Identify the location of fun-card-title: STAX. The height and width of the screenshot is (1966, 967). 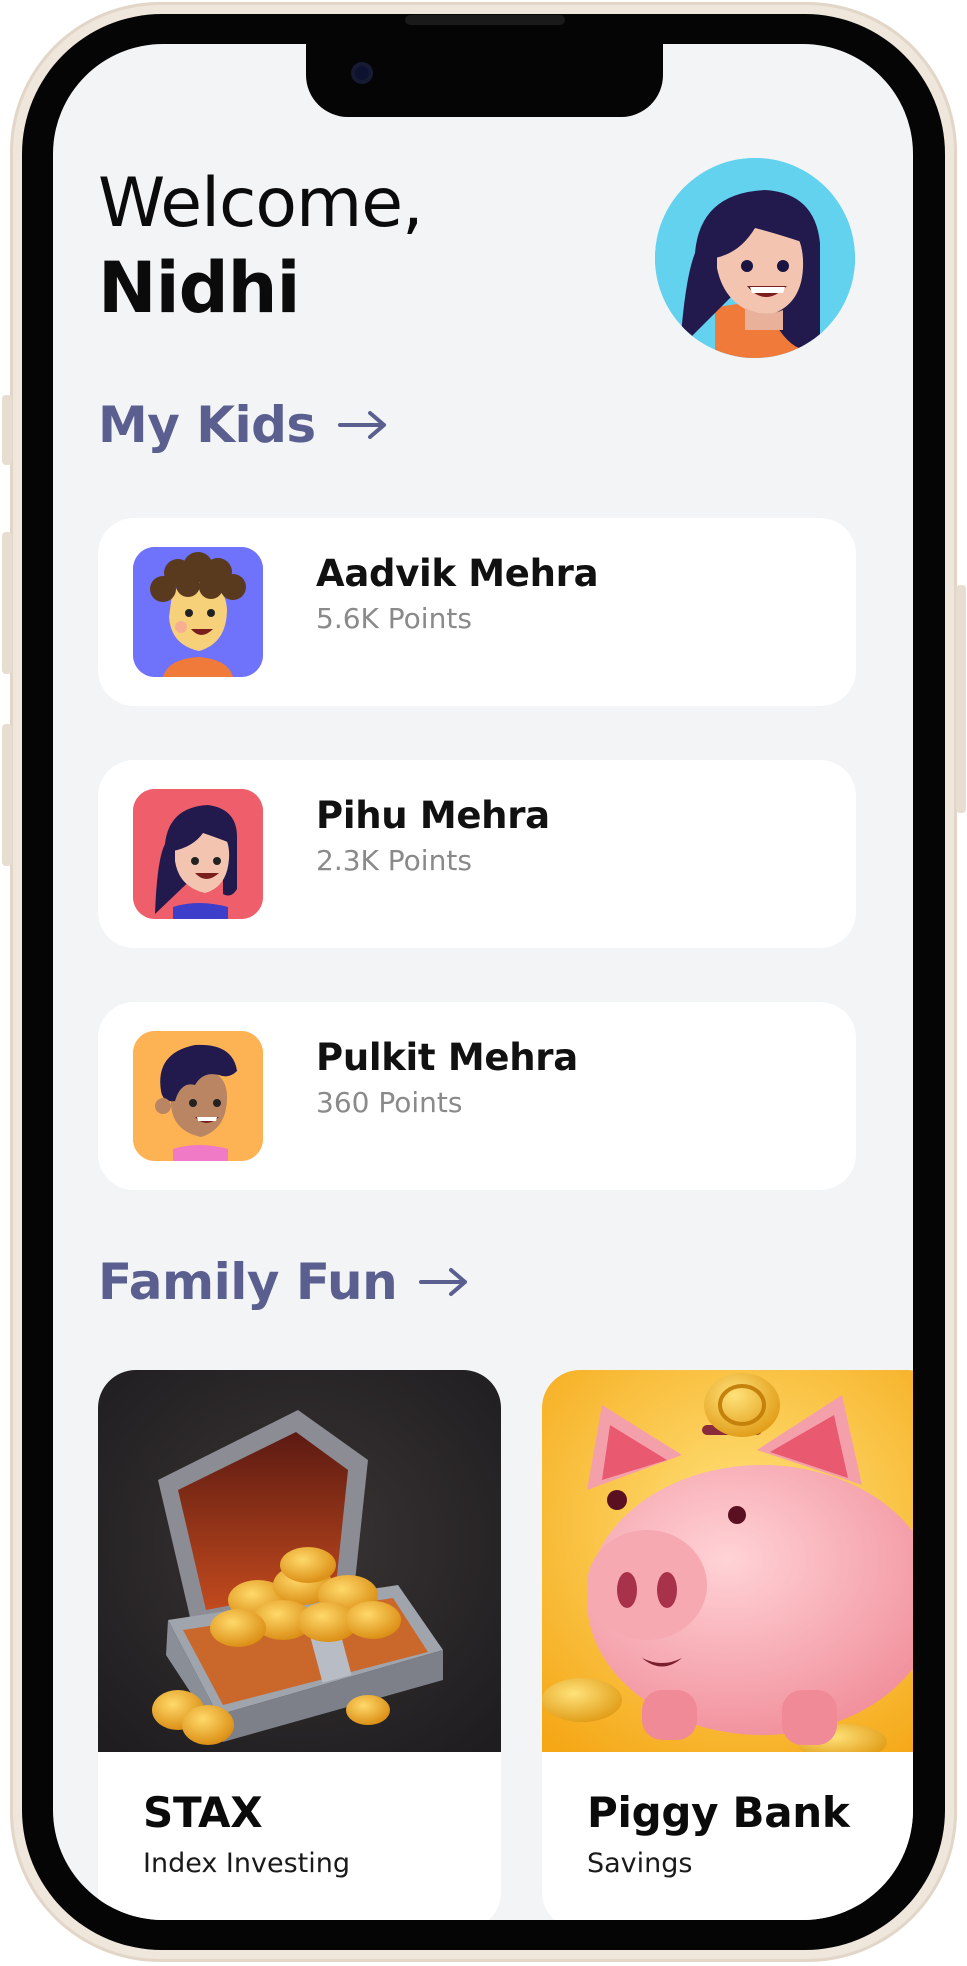
(203, 1812).